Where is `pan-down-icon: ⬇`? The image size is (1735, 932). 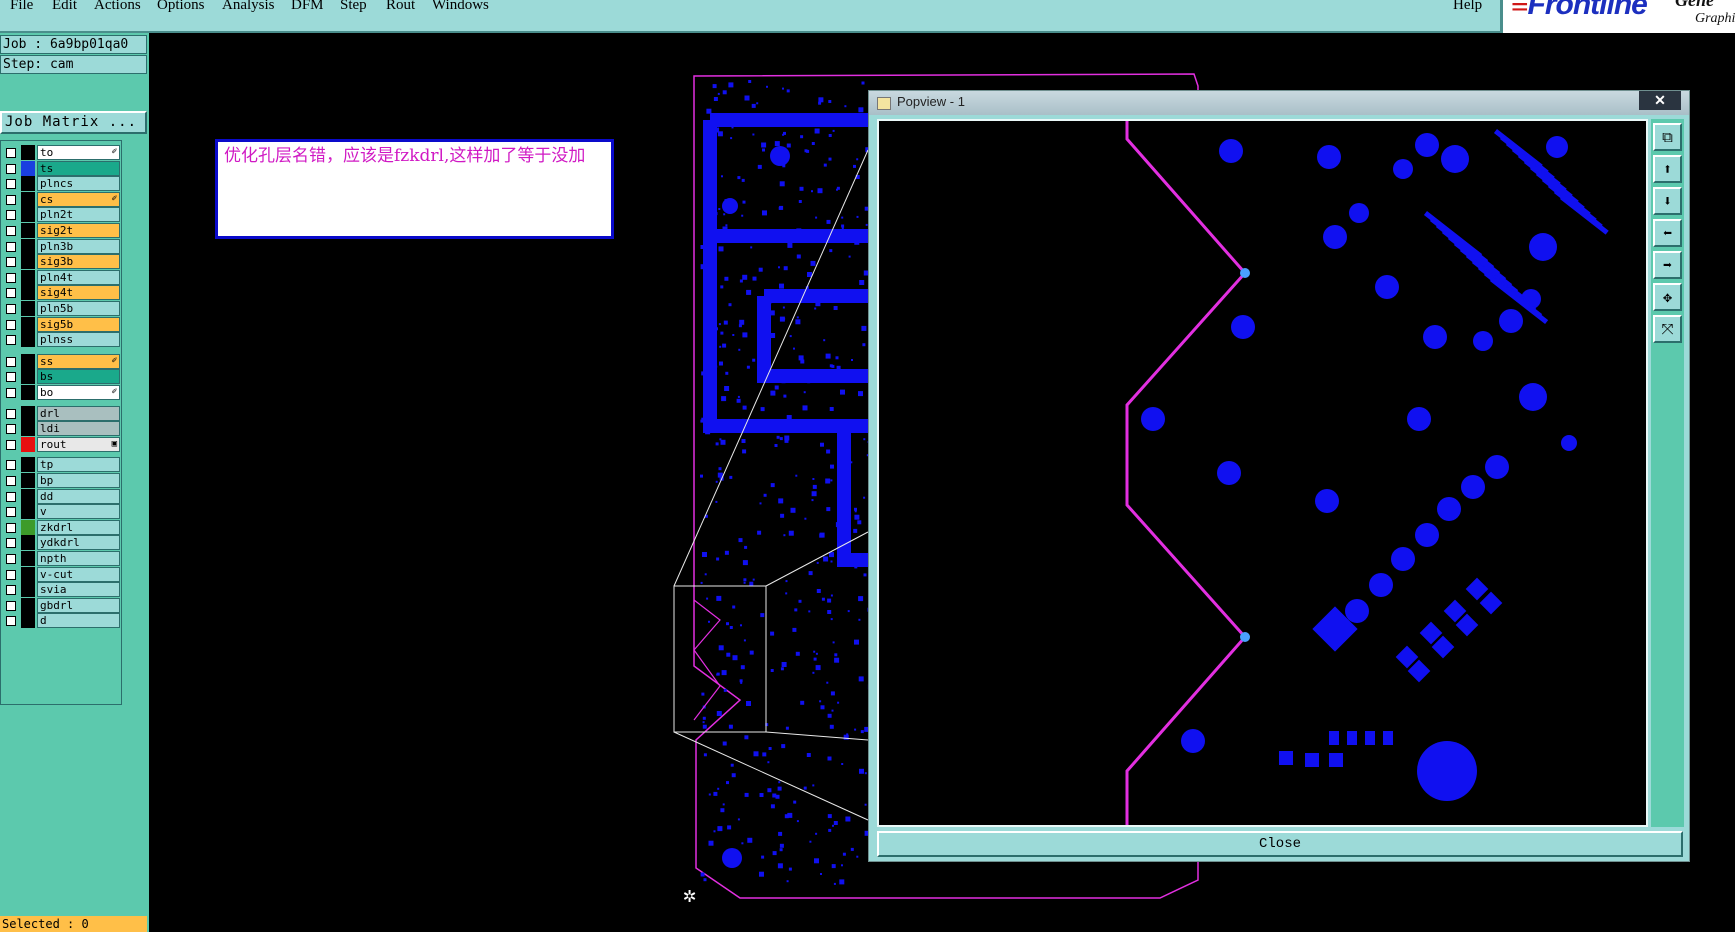
pan-down-icon: ⬇ is located at coordinates (1667, 201).